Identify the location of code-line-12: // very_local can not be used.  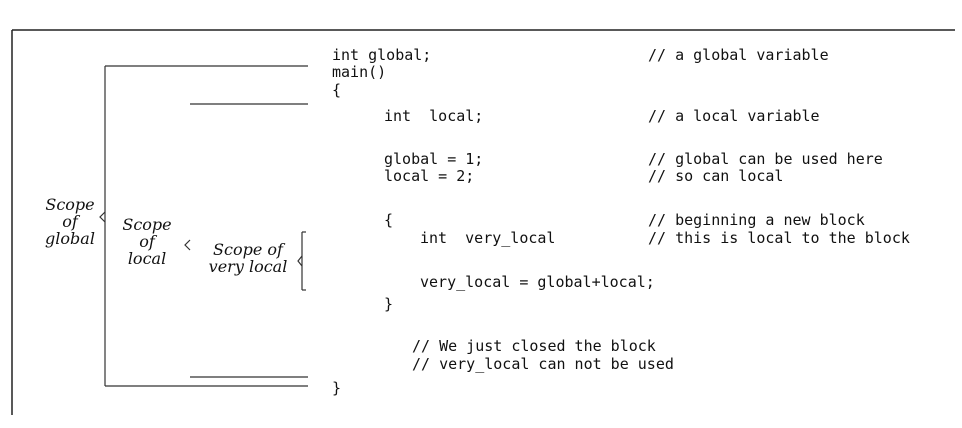
(543, 364).